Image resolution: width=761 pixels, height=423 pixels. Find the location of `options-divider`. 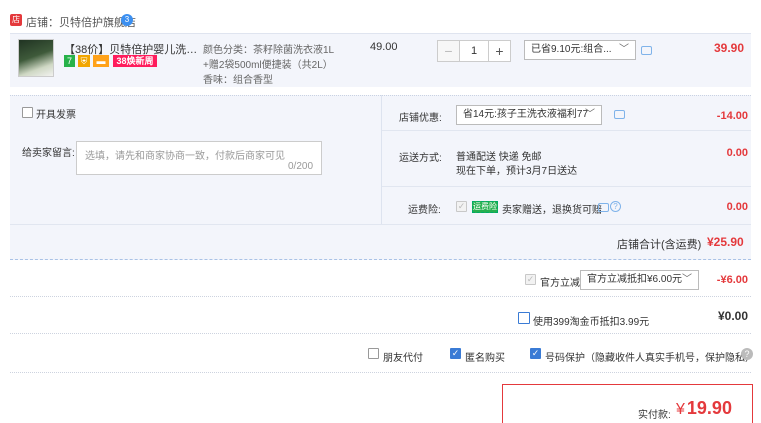

options-divider is located at coordinates (381, 159).